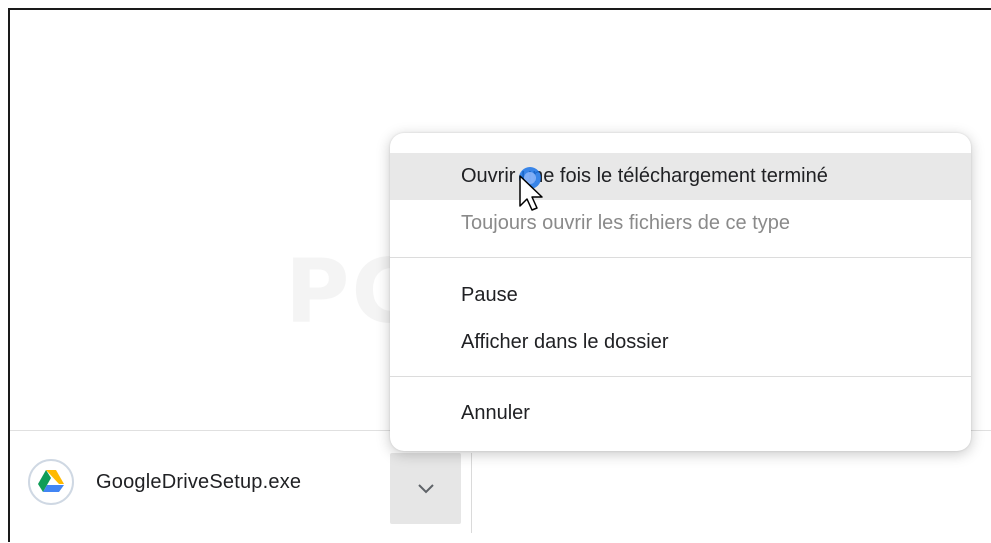  What do you see at coordinates (680, 295) in the screenshot?
I see `menu-item-pause: Pause` at bounding box center [680, 295].